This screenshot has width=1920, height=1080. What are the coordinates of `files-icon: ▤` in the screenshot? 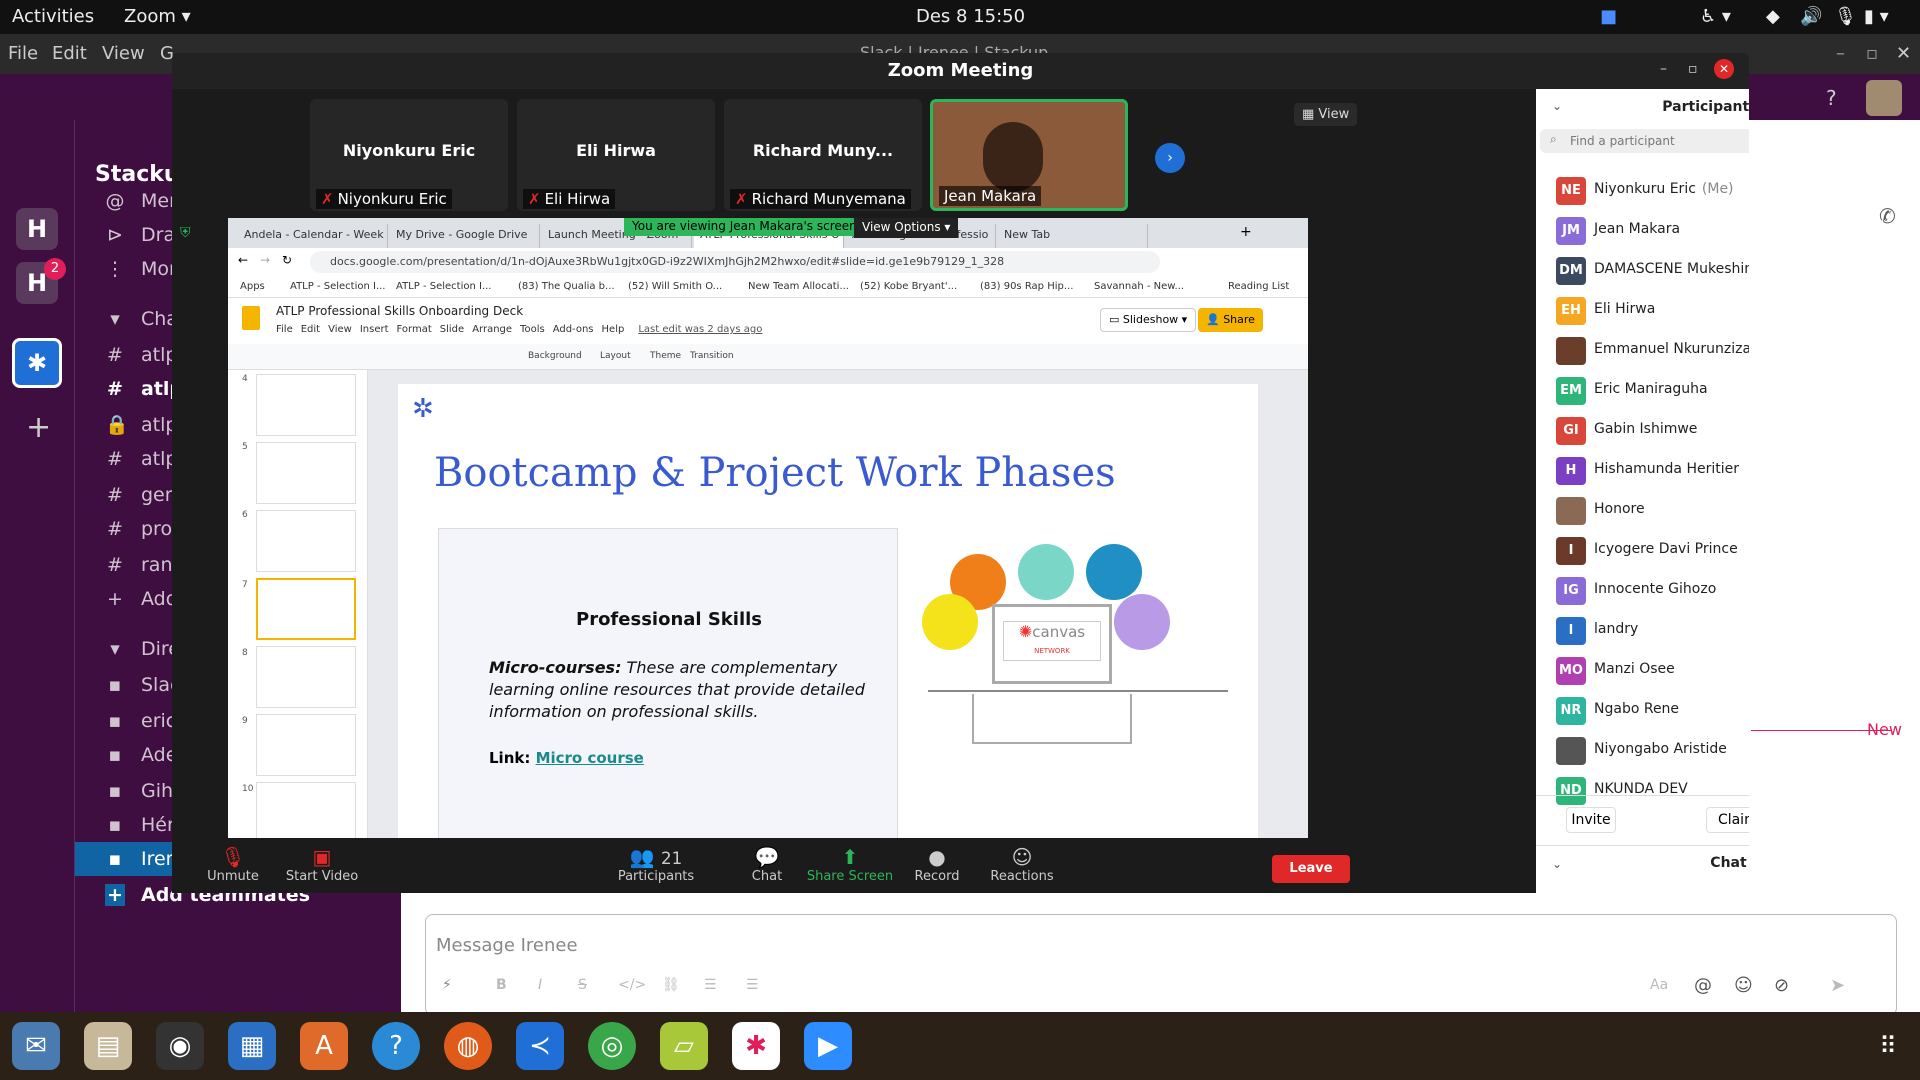 It's located at (108, 1046).